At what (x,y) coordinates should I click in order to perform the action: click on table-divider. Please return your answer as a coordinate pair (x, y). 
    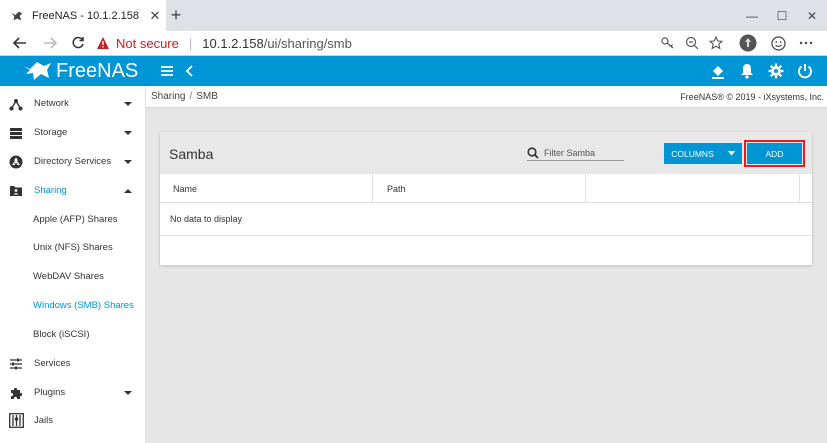
    Looking at the image, I should click on (486, 235).